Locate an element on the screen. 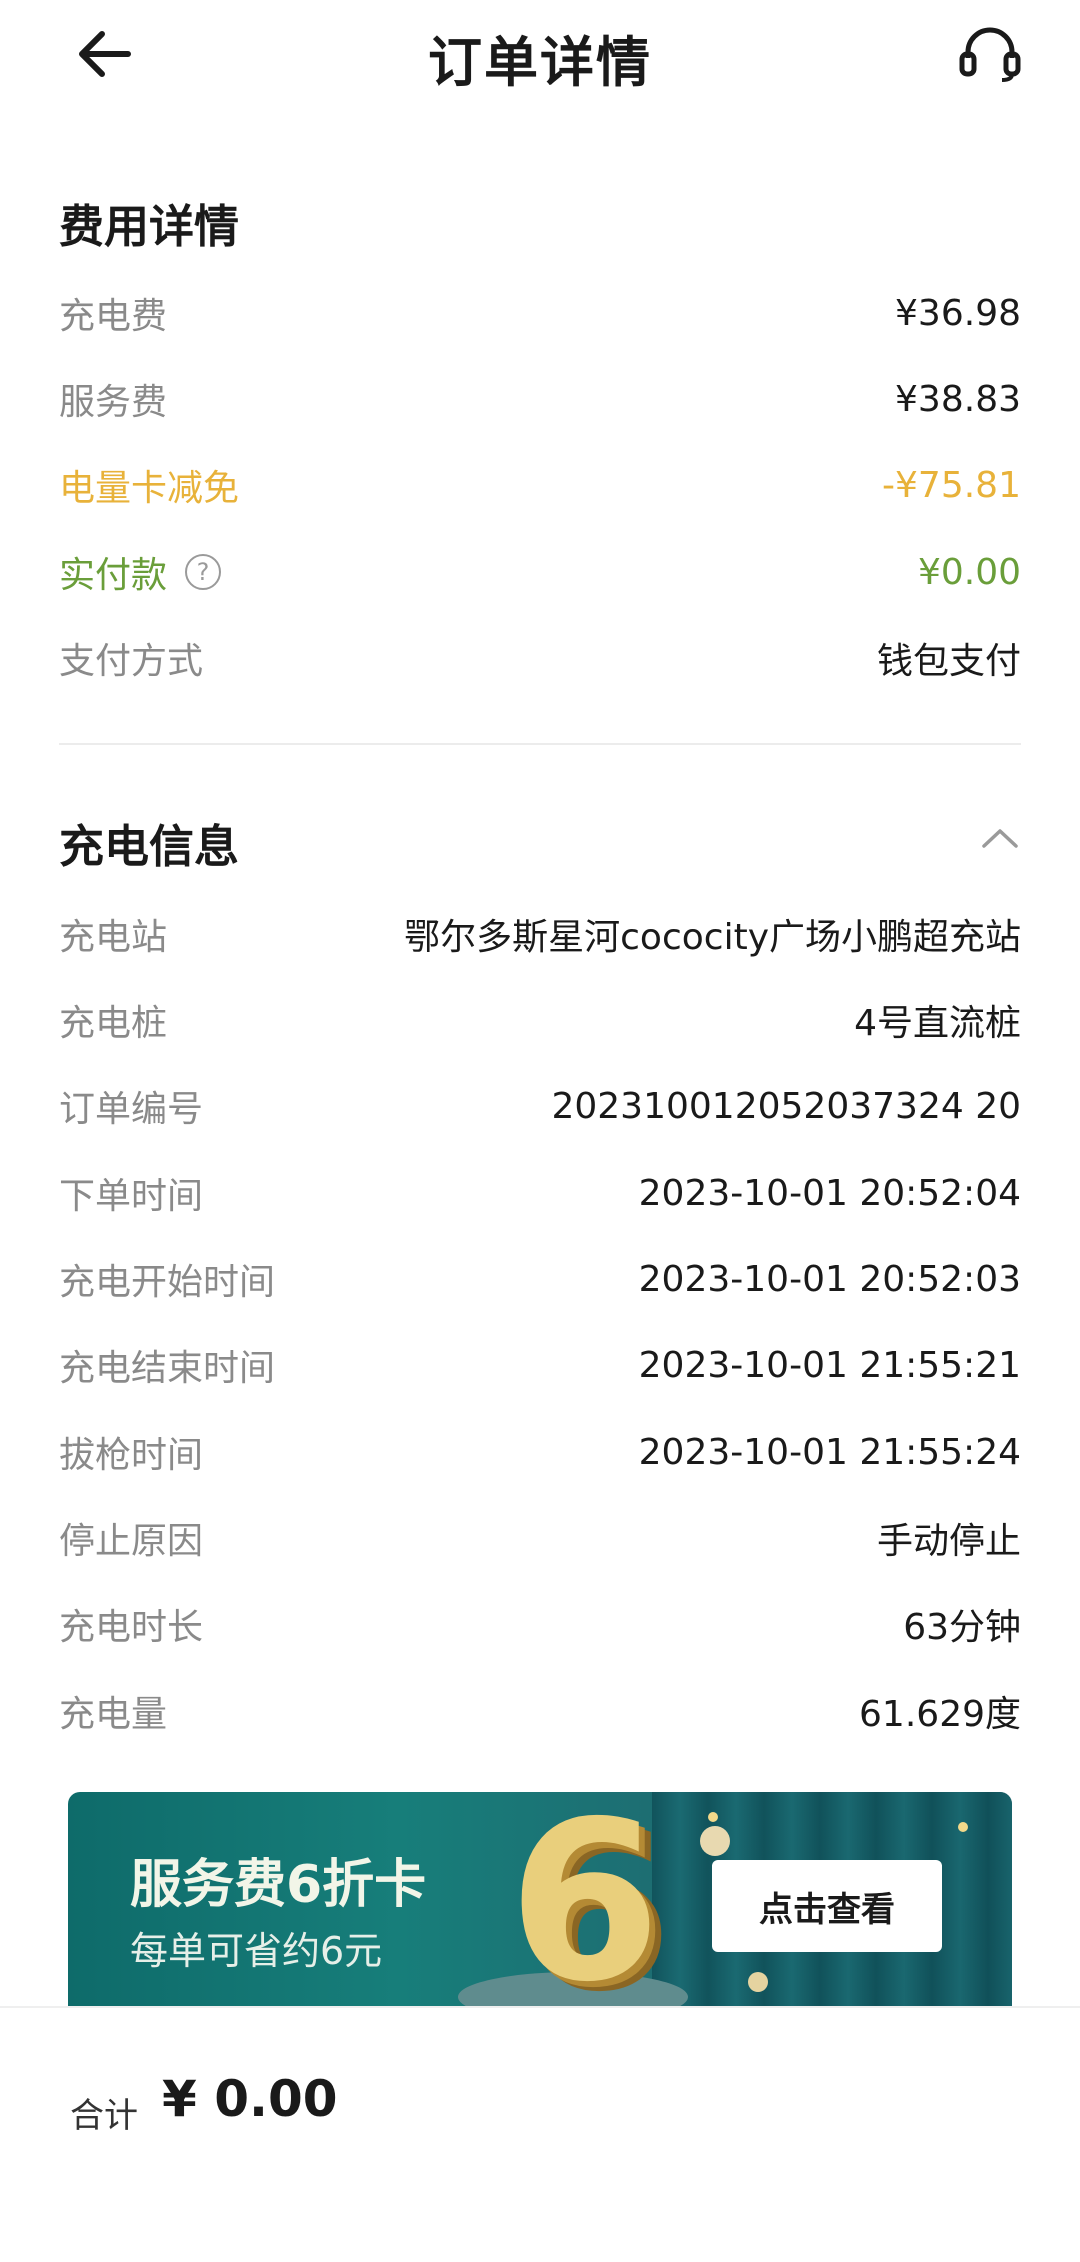 Image resolution: width=1080 pixels, height=2262 pixels. paid-value: ¥0.00 is located at coordinates (969, 572).